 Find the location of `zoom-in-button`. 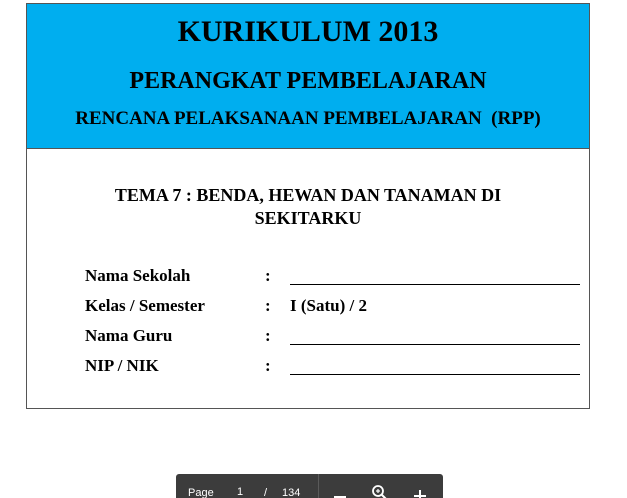

zoom-in-button is located at coordinates (420, 490).